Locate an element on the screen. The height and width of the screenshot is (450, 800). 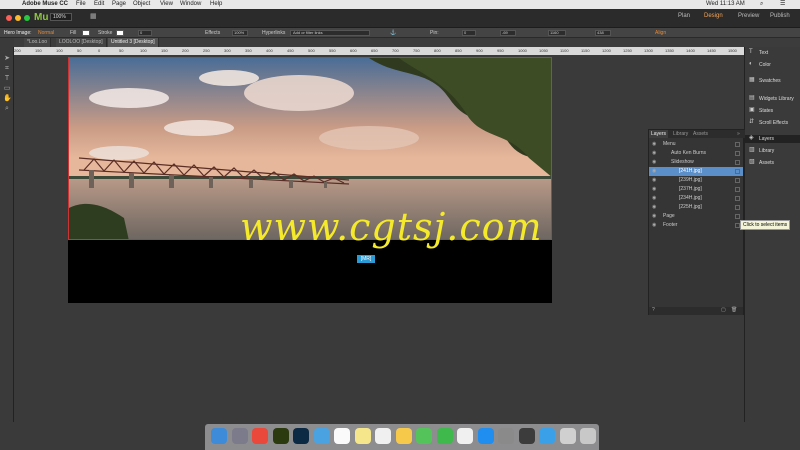
view-options-icon: ▦ is located at coordinates (95, 17).